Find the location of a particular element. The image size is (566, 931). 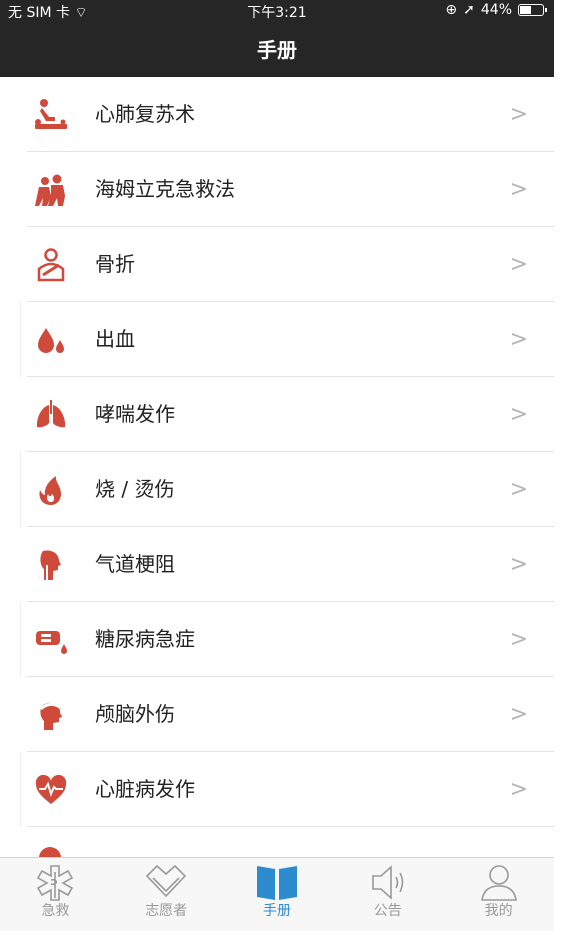

tab-label: 公告 is located at coordinates (387, 911).